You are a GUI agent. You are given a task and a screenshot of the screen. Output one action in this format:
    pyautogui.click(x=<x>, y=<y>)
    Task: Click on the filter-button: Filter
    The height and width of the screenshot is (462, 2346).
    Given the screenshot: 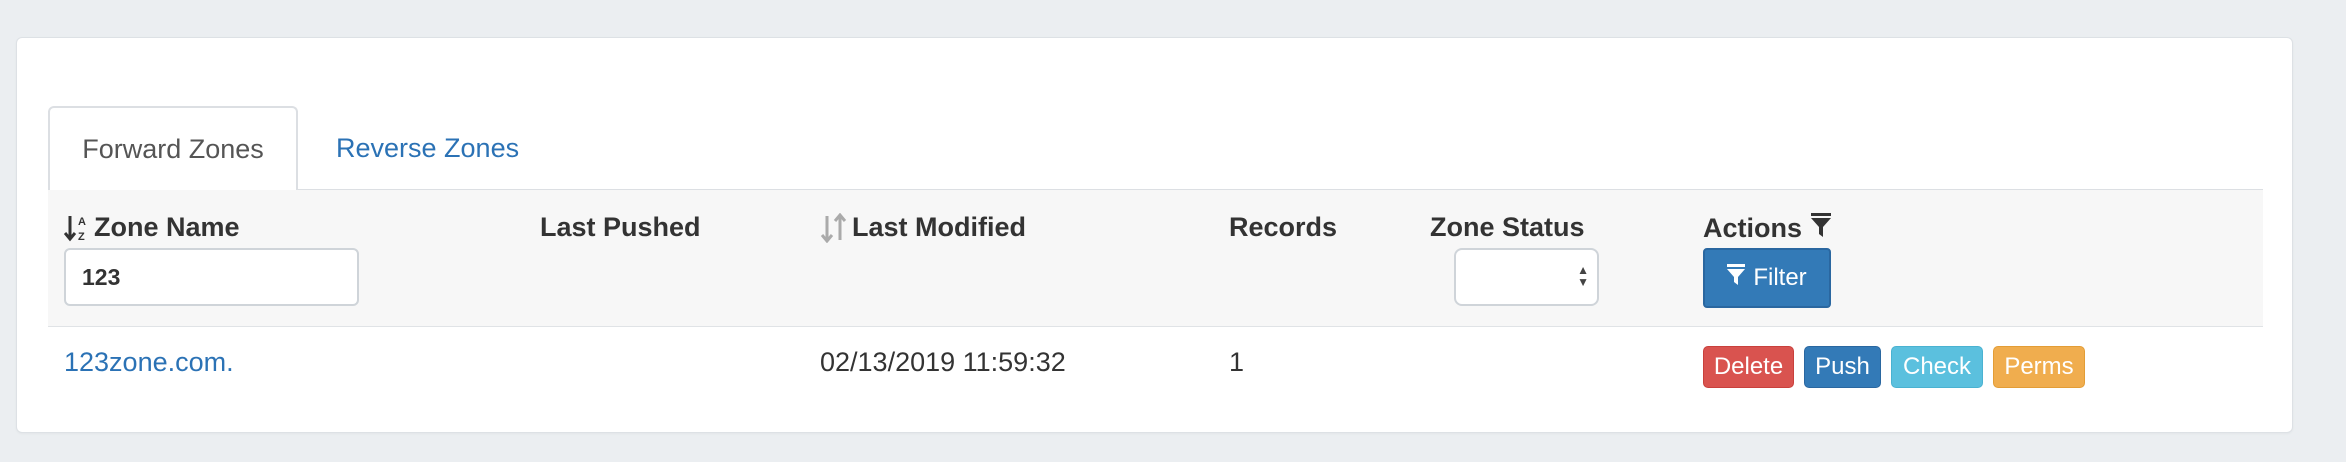 What is the action you would take?
    pyautogui.click(x=1767, y=278)
    